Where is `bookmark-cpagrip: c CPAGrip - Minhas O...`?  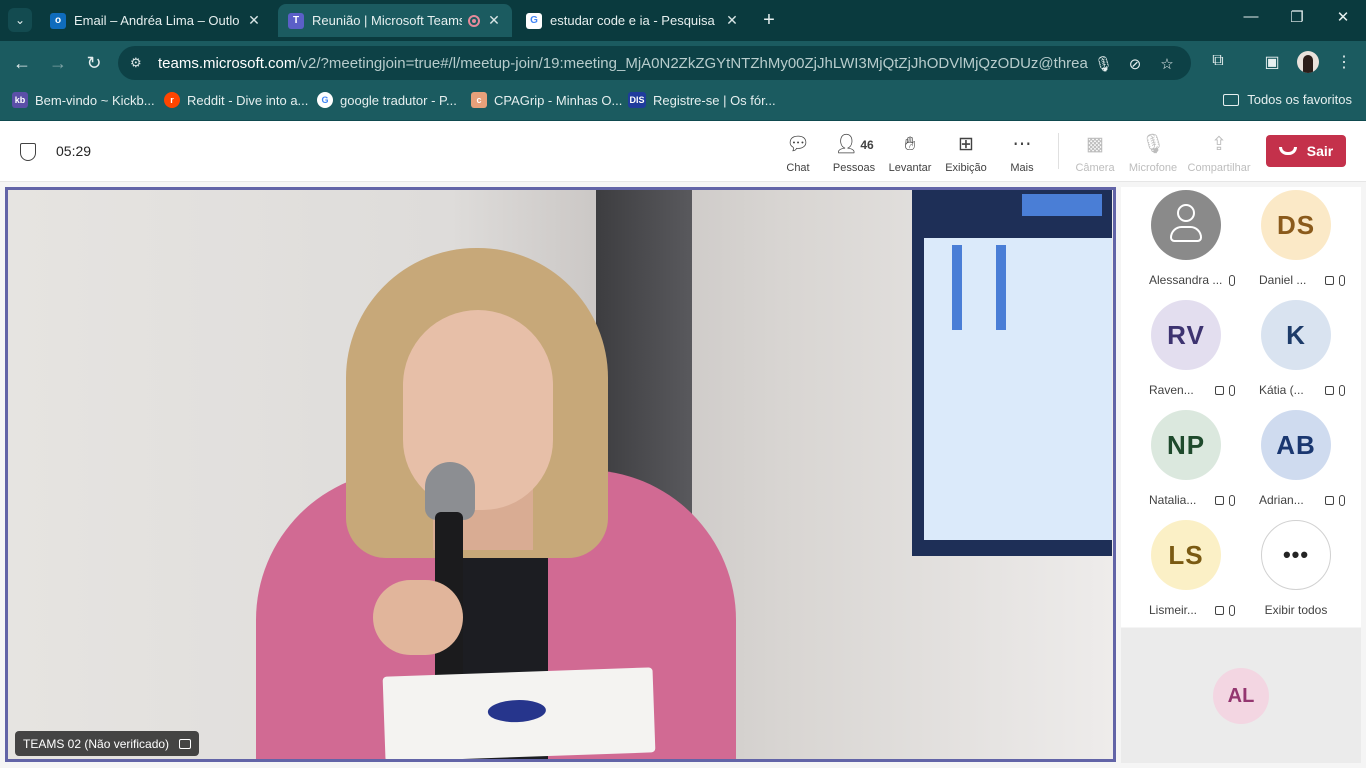 bookmark-cpagrip: c CPAGrip - Minhas O... is located at coordinates (546, 100).